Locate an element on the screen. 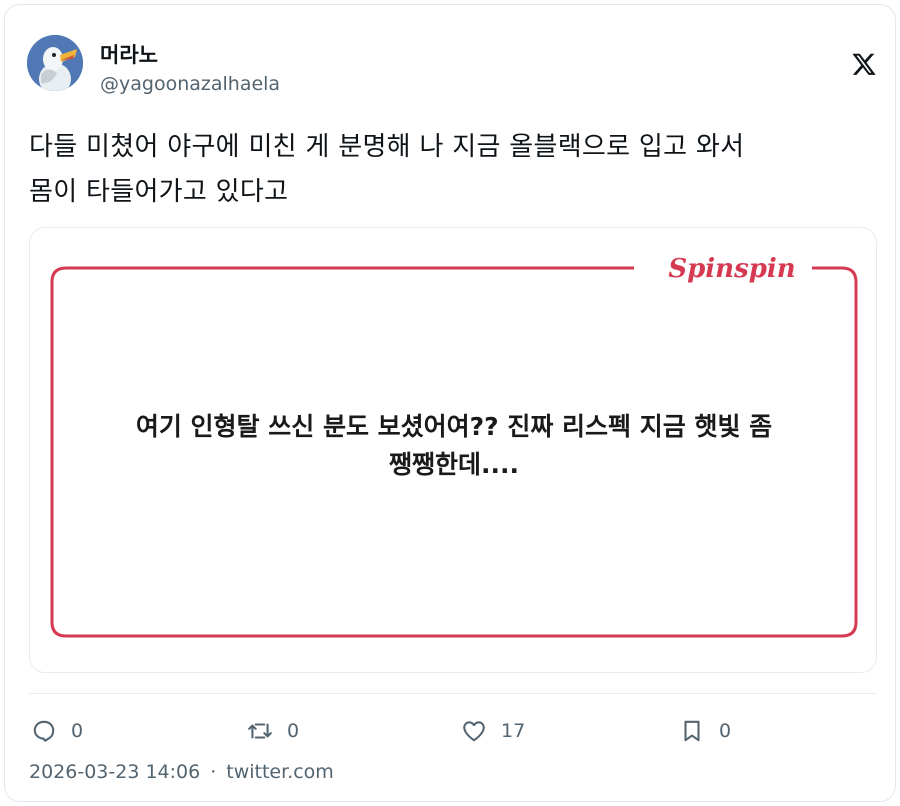  tweet-text-line: 몸이 타들어가고 있다고 is located at coordinates (159, 192).